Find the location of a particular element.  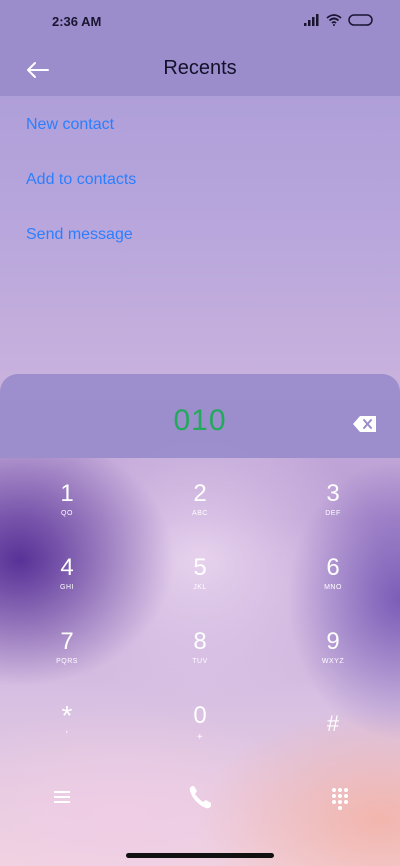

dialed-number: 010 is located at coordinates (200, 421).